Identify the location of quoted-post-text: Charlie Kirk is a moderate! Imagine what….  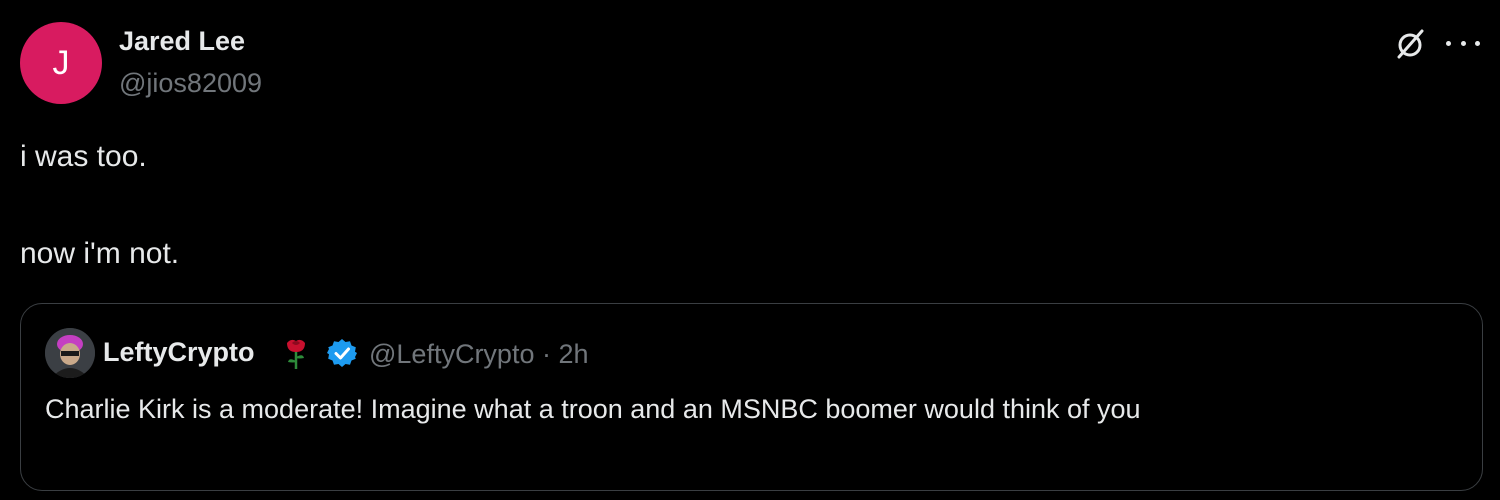
(593, 409).